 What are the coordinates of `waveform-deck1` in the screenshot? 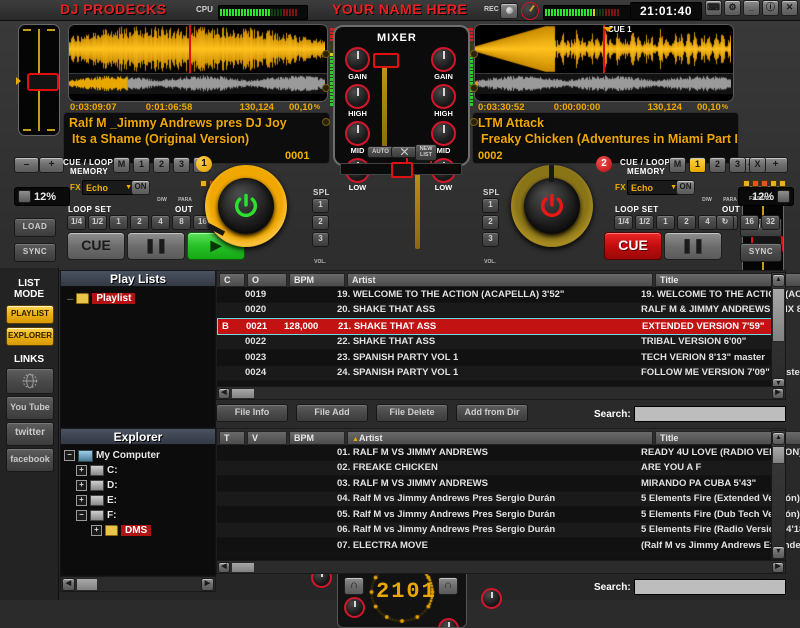 It's located at (198, 63).